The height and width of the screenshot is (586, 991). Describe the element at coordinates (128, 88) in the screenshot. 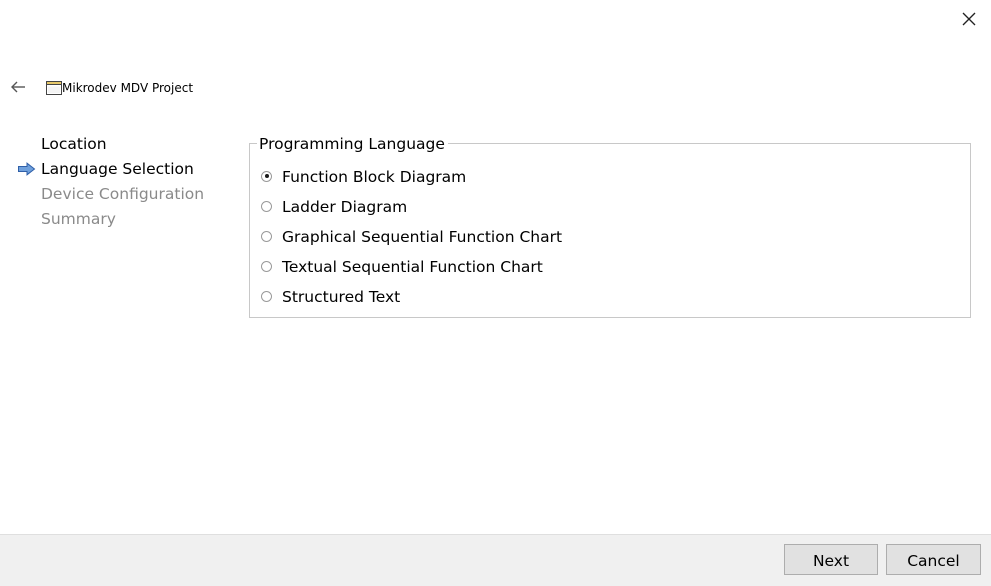

I see `app-title: Mikrodev MDV Project` at that location.